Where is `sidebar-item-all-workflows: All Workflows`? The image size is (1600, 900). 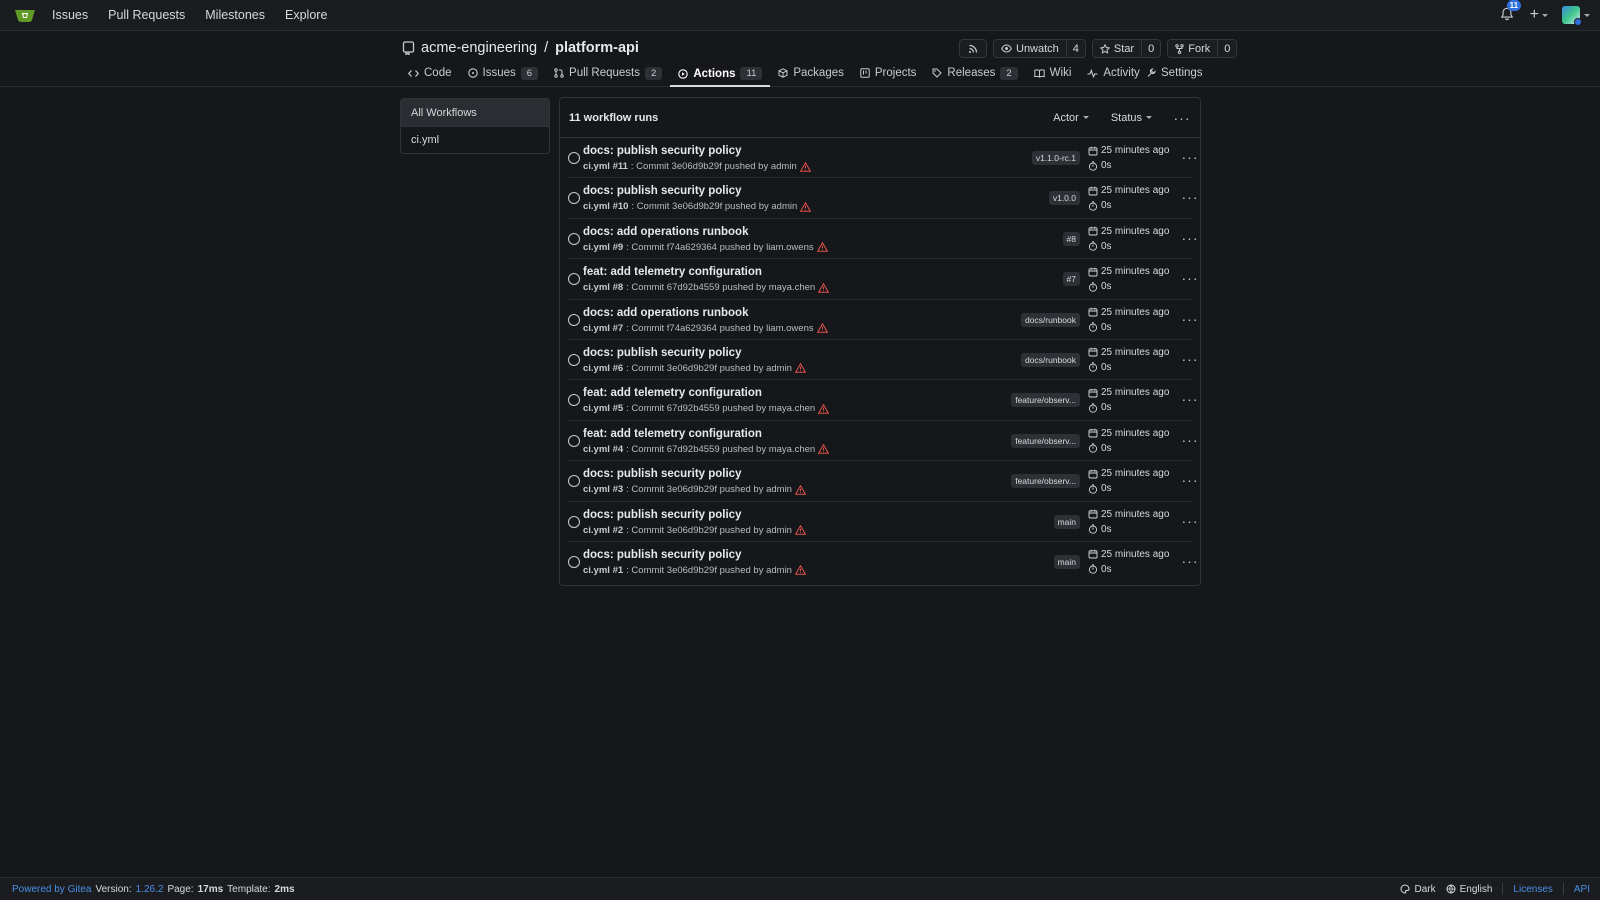 sidebar-item-all-workflows: All Workflows is located at coordinates (475, 112).